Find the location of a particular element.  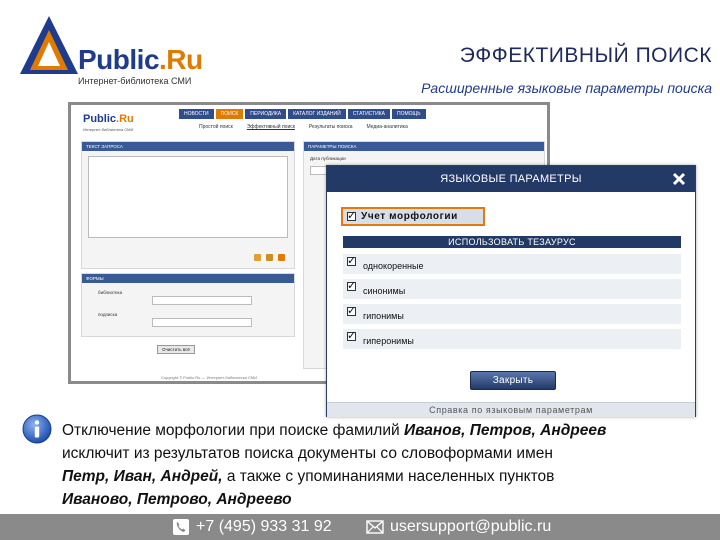

logo-brand: Public.Ru is located at coordinates (140, 59).